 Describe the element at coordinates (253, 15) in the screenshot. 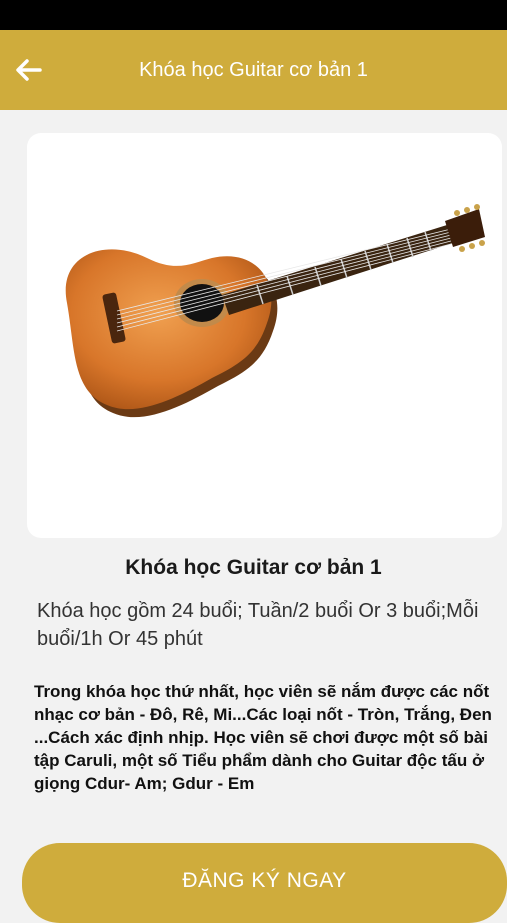

I see `status-bar` at that location.